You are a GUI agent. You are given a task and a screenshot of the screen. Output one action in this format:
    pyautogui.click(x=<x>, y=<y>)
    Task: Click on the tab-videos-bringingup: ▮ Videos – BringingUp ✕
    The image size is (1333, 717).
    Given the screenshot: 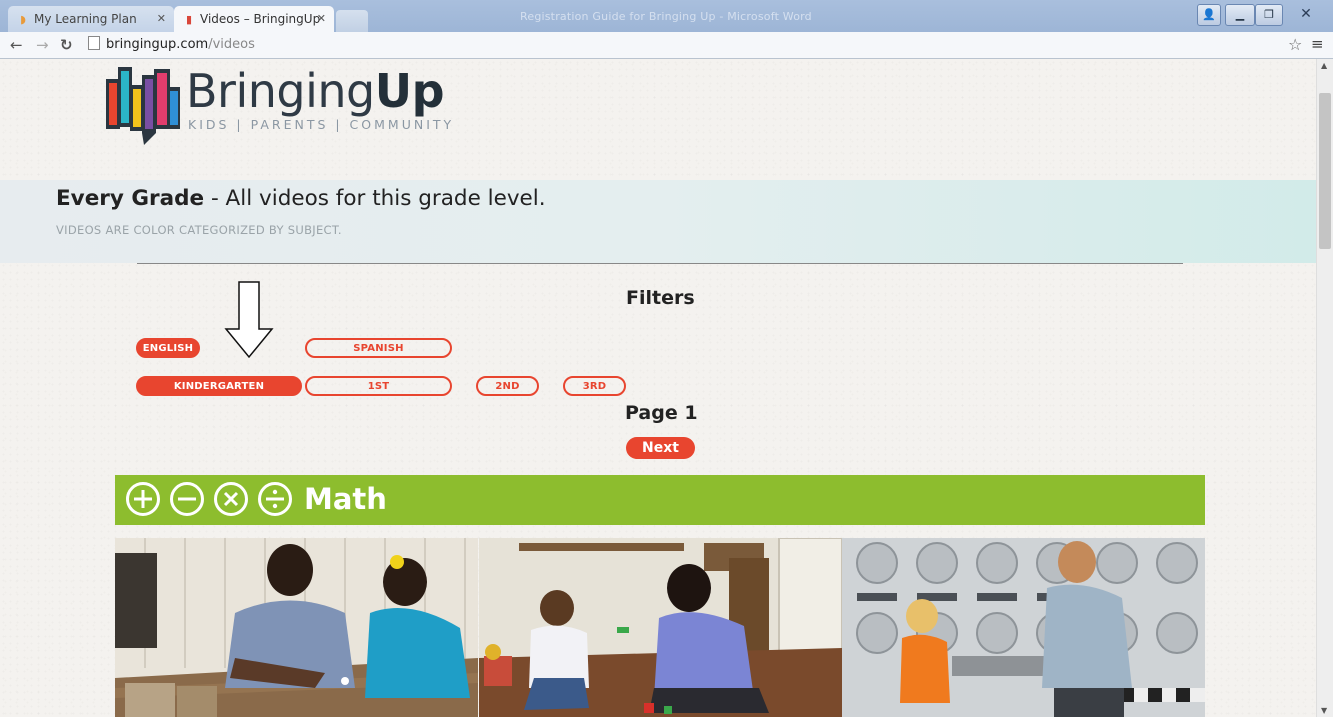 What is the action you would take?
    pyautogui.click(x=254, y=19)
    